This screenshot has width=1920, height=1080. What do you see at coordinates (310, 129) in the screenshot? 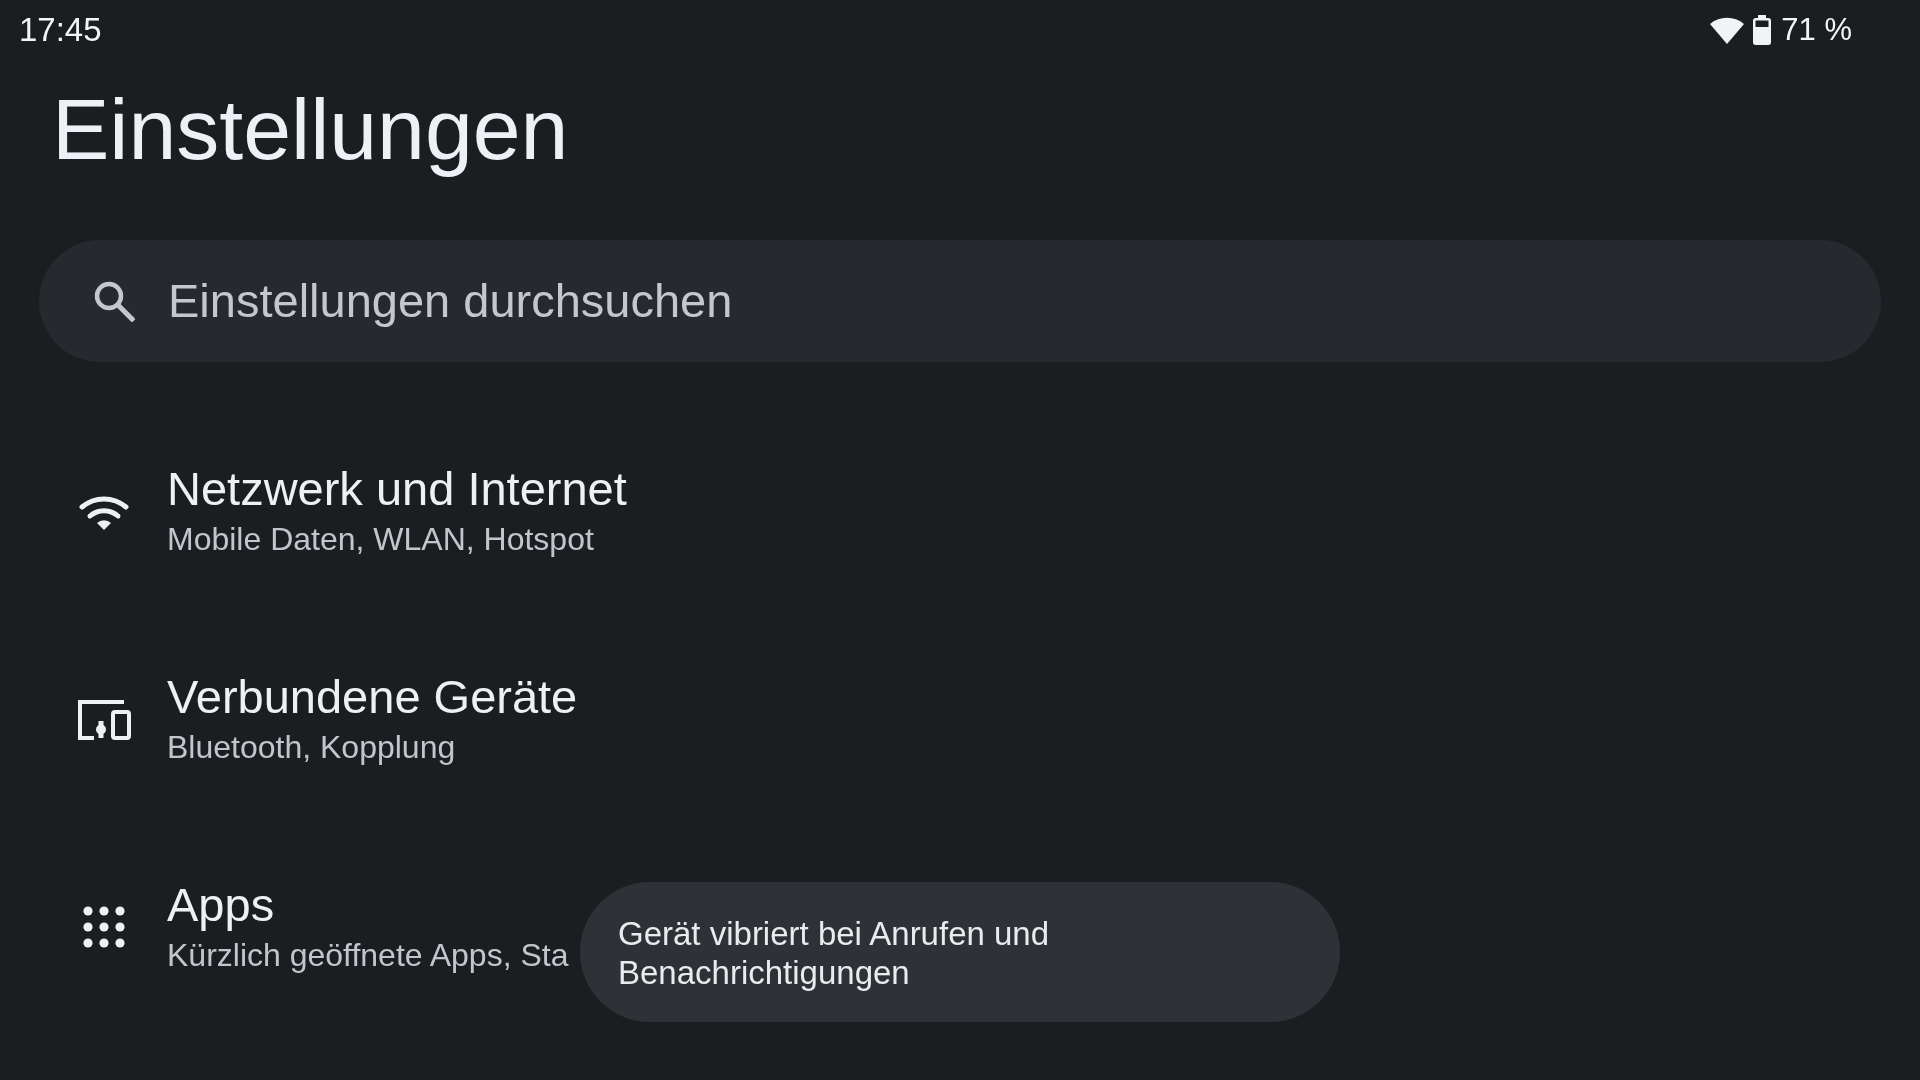
I see `page-title: Einstellungen` at bounding box center [310, 129].